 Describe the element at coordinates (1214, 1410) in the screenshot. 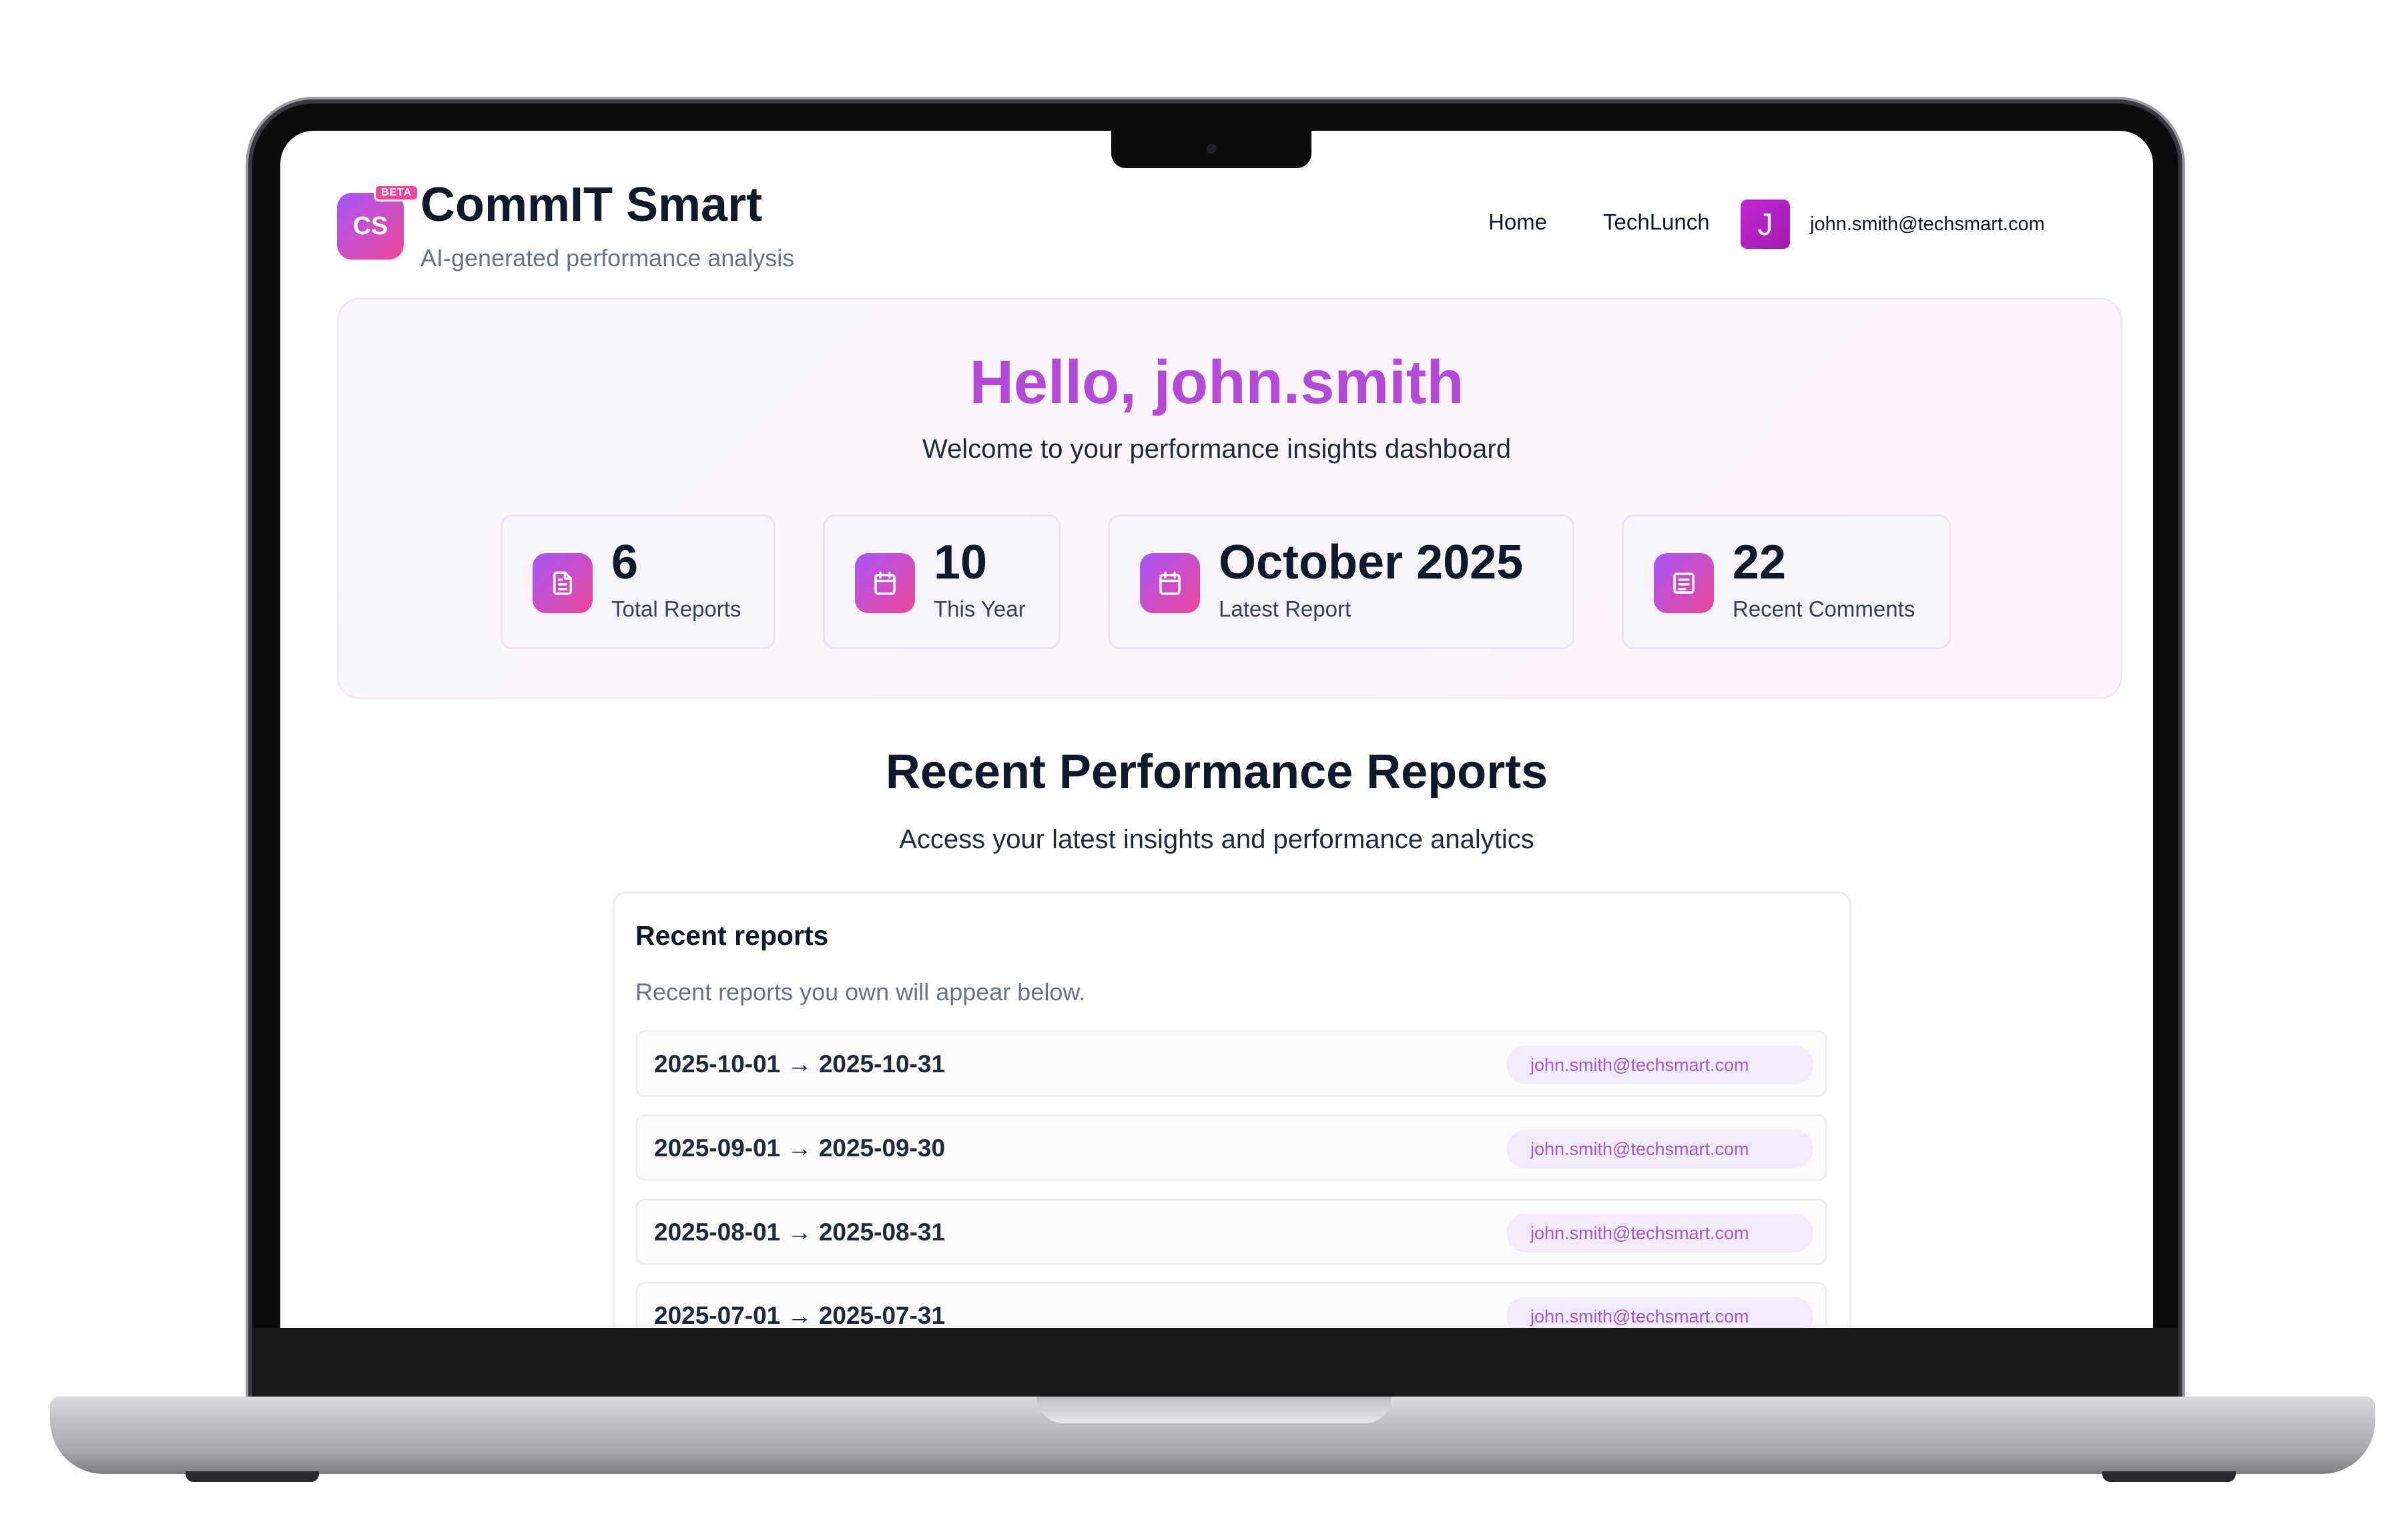

I see `laptop-base-notch` at that location.